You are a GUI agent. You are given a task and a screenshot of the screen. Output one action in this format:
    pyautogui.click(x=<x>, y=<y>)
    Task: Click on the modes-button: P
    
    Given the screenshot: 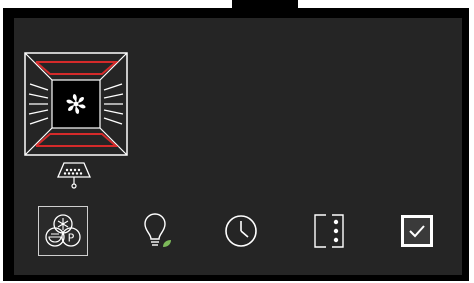 What is the action you would take?
    pyautogui.click(x=63, y=231)
    